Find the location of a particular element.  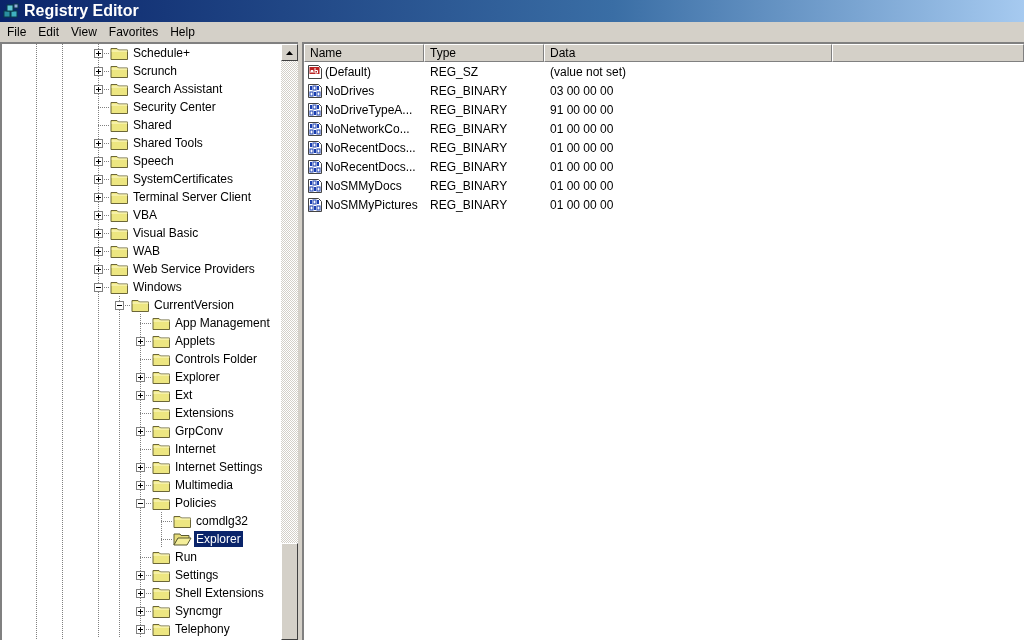

value-name: (Default) is located at coordinates (348, 71).